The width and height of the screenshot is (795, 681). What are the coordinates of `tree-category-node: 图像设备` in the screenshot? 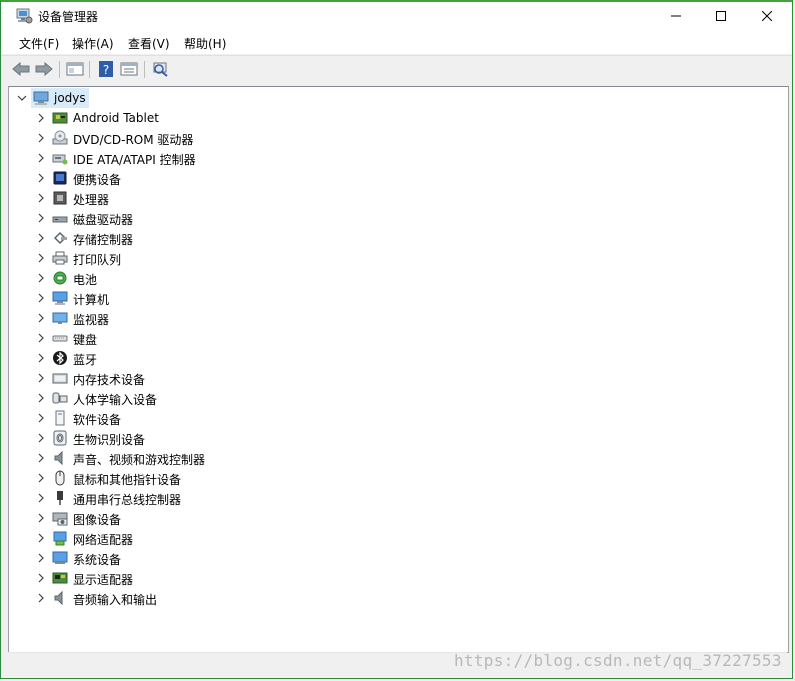 It's located at (398, 518).